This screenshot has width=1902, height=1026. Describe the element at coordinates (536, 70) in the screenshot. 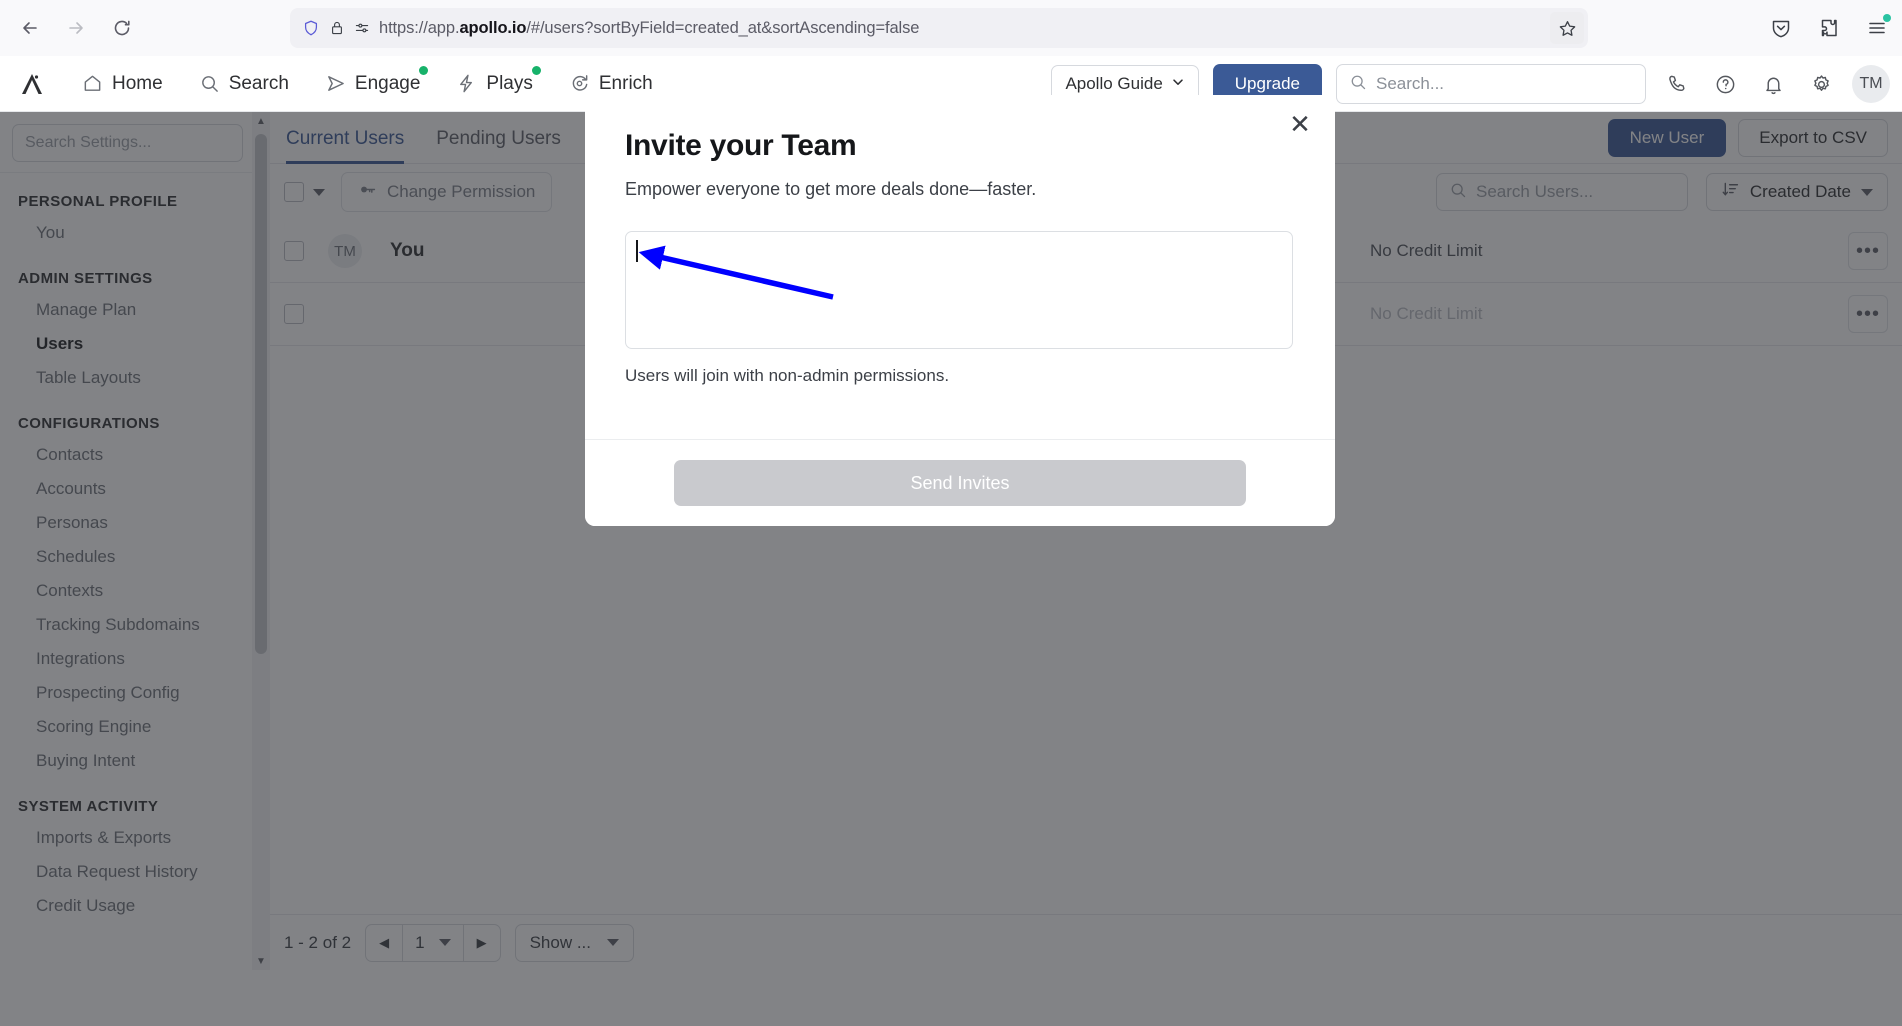

I see `plays-notification-dot` at that location.